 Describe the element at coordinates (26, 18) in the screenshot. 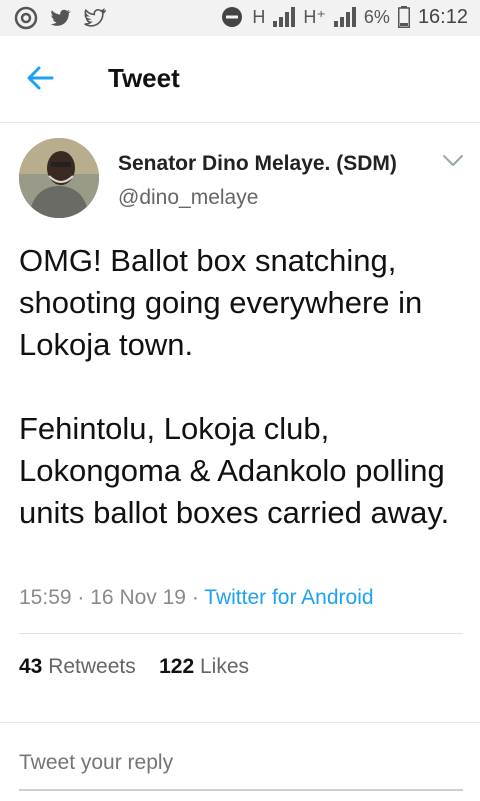

I see `chrome-icon` at that location.